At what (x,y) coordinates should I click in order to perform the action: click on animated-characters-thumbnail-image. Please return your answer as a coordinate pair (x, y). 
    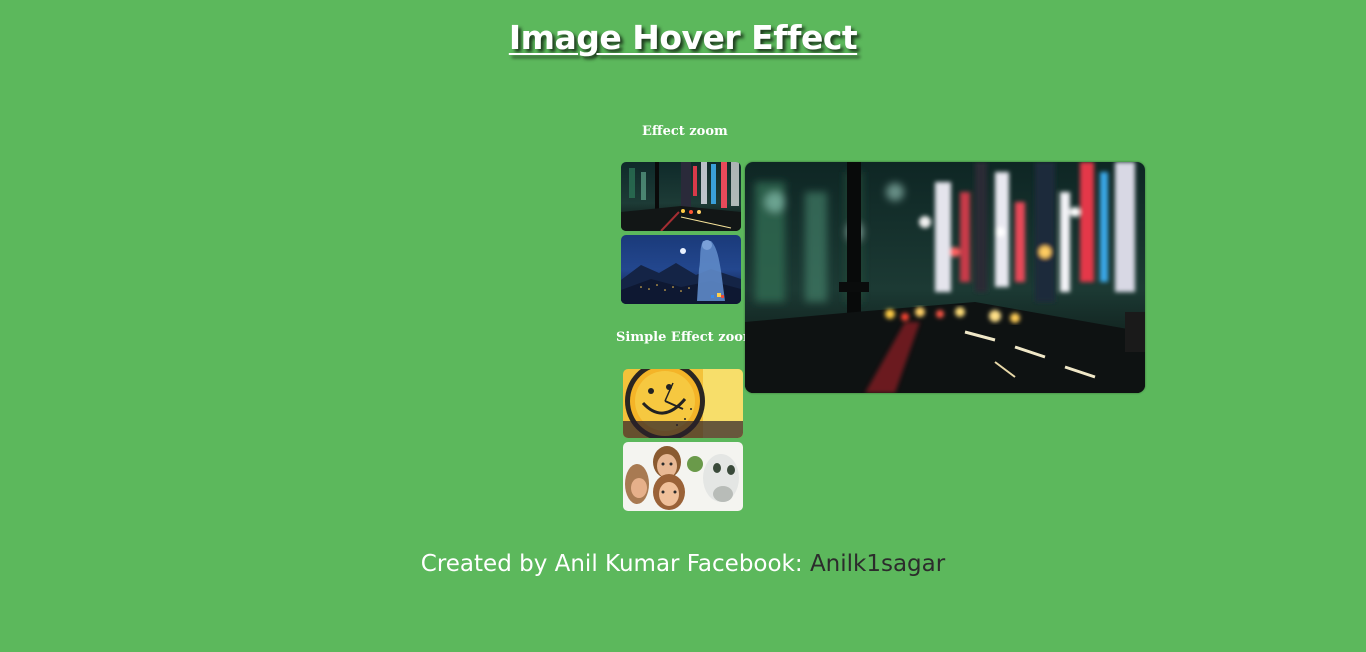
    Looking at the image, I should click on (683, 476).